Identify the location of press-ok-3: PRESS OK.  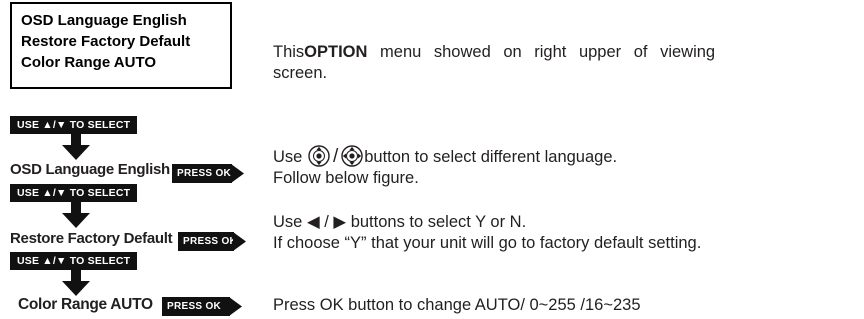
(203, 306).